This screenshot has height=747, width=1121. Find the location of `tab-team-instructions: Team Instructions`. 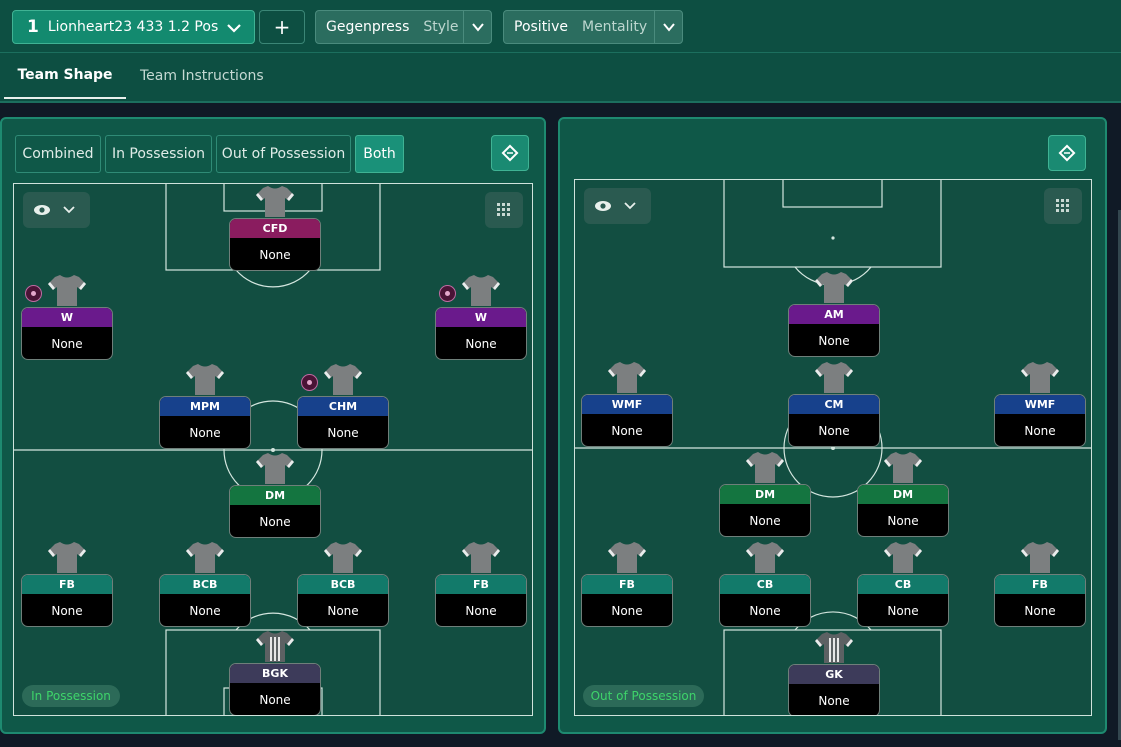

tab-team-instructions: Team Instructions is located at coordinates (202, 76).